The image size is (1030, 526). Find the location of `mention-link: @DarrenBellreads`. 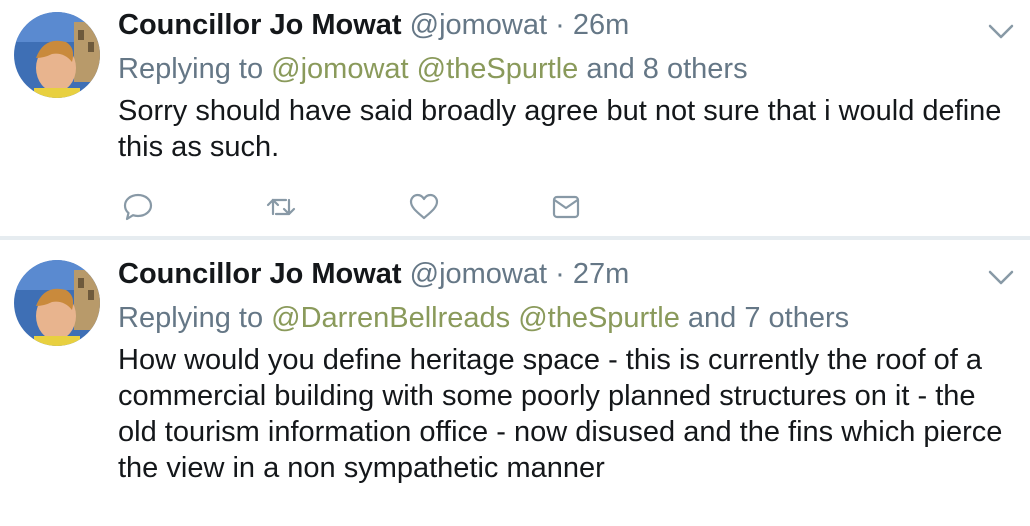

mention-link: @DarrenBellreads is located at coordinates (390, 318).